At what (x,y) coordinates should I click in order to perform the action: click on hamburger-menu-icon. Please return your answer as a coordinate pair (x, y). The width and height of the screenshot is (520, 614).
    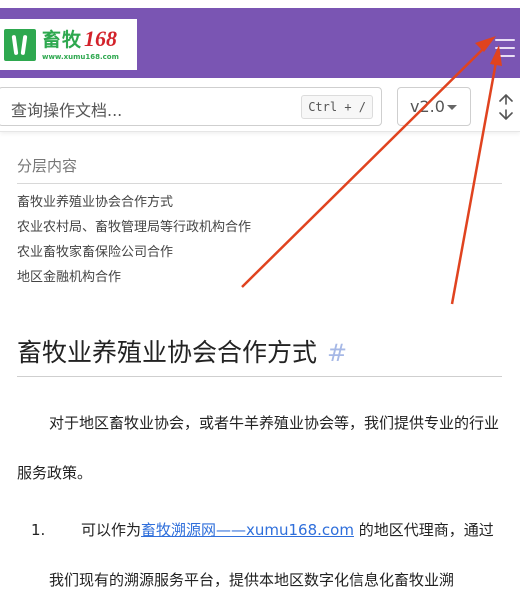
    Looking at the image, I should click on (505, 48).